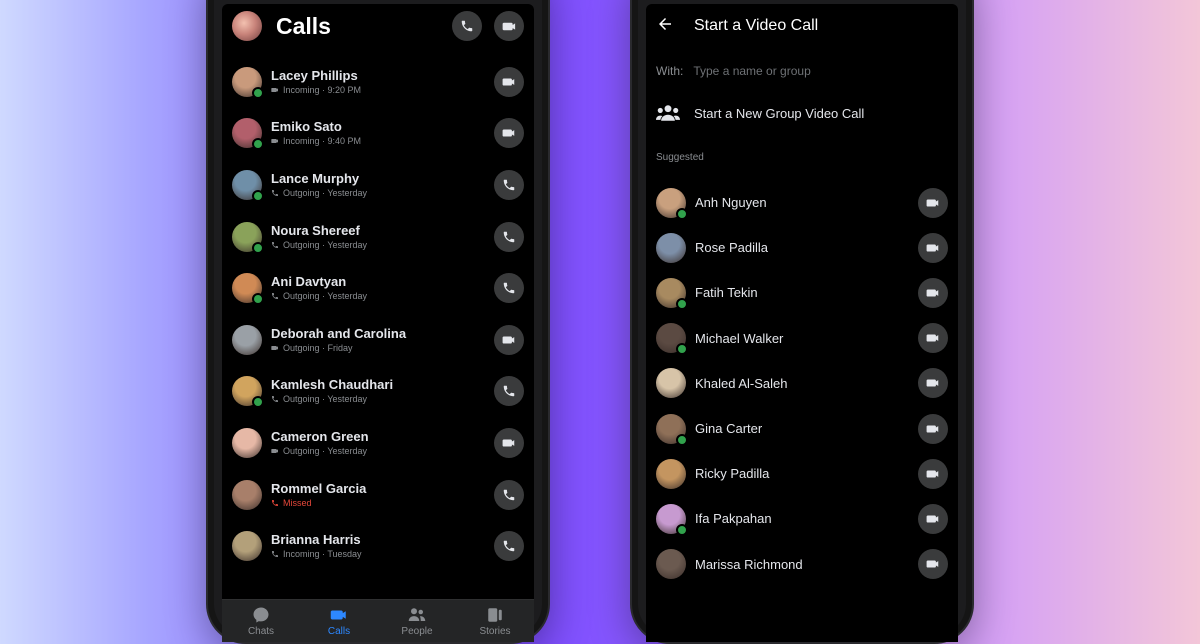 This screenshot has width=1200, height=644. Describe the element at coordinates (382, 554) in the screenshot. I see `call-meta: Incoming · Tuesday` at that location.